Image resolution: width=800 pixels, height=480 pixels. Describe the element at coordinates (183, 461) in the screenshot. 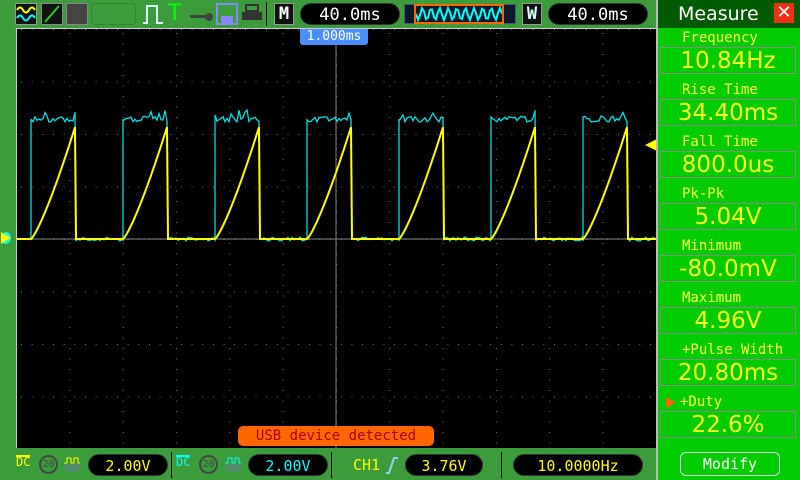

I see `ch2-coupling: DC` at that location.